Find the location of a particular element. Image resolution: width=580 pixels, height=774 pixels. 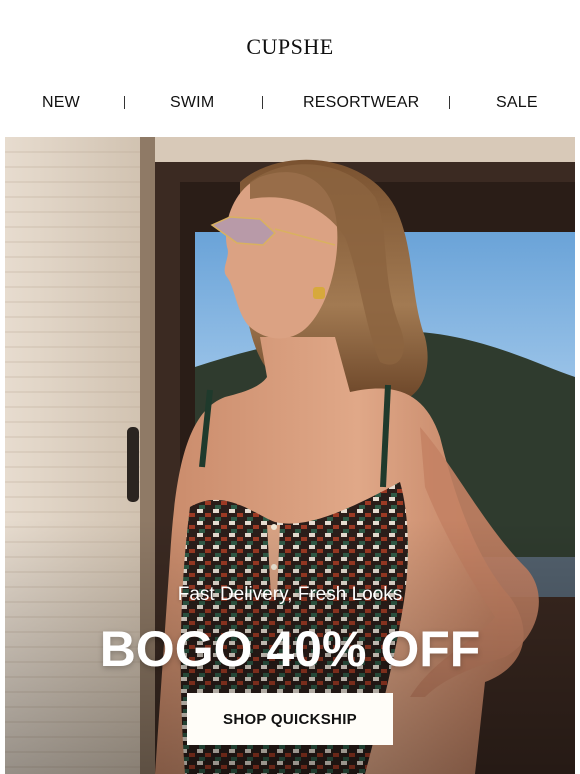

nav-item-swim: SWIM is located at coordinates (192, 103).